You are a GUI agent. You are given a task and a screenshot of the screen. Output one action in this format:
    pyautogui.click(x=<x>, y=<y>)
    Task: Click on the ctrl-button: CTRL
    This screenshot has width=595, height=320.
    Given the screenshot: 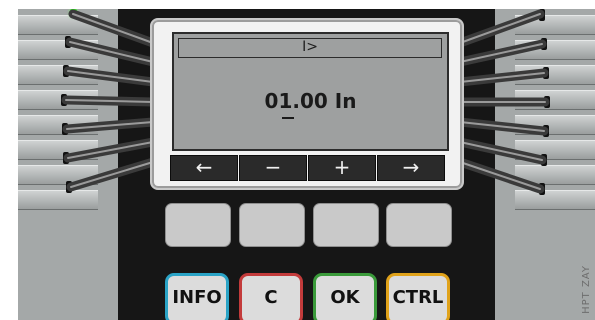 What is the action you would take?
    pyautogui.click(x=418, y=296)
    